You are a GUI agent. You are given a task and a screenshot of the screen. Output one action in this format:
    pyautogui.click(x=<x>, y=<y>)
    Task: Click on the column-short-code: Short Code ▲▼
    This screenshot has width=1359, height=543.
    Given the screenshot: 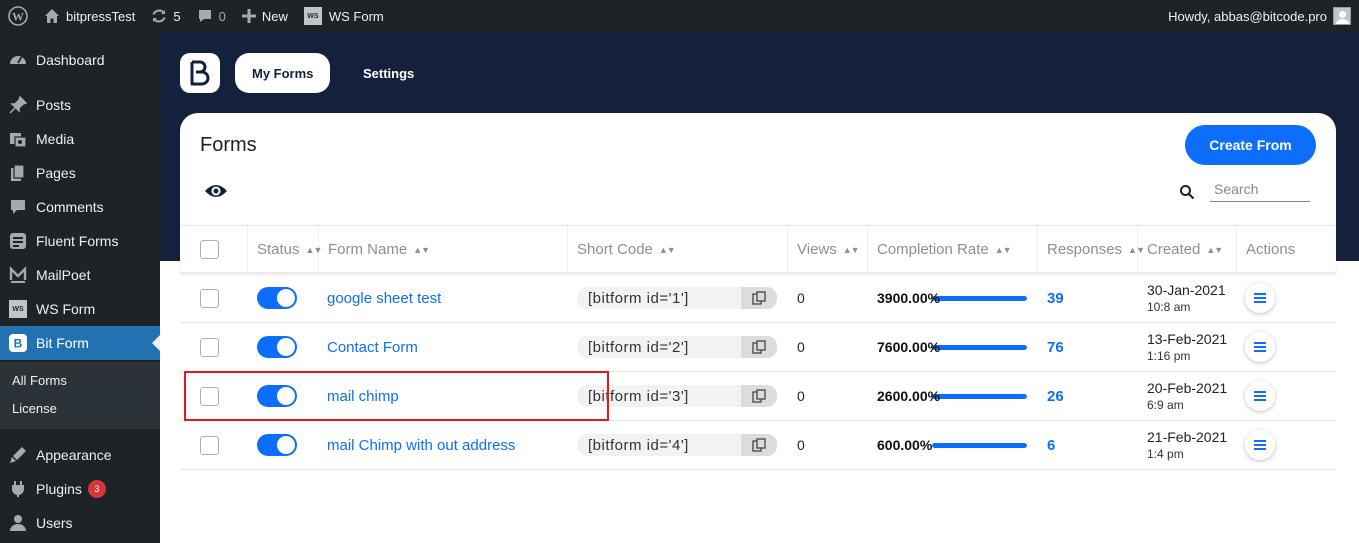 What is the action you would take?
    pyautogui.click(x=678, y=249)
    